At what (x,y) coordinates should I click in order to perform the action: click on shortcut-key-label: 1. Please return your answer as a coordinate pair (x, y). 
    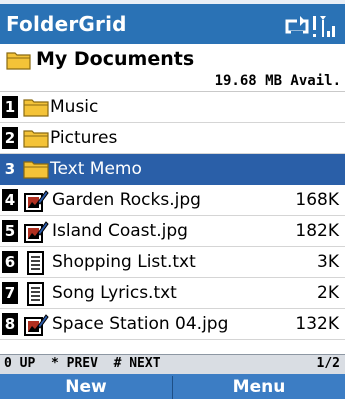
    Looking at the image, I should click on (10, 107).